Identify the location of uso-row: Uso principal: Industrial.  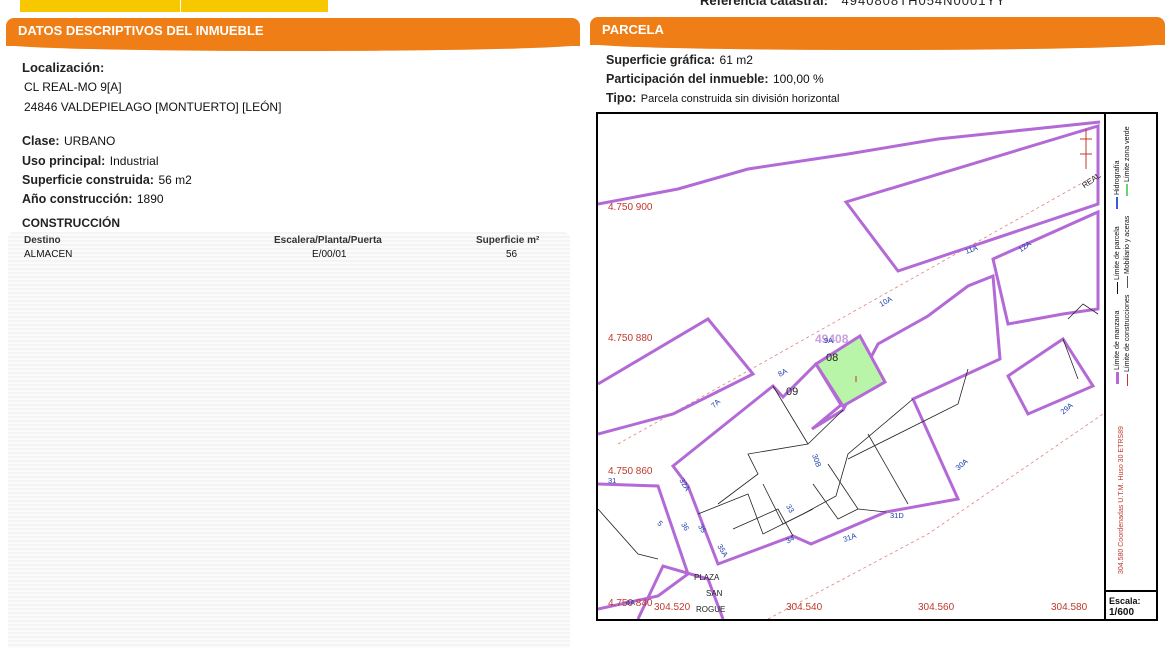
(90, 161).